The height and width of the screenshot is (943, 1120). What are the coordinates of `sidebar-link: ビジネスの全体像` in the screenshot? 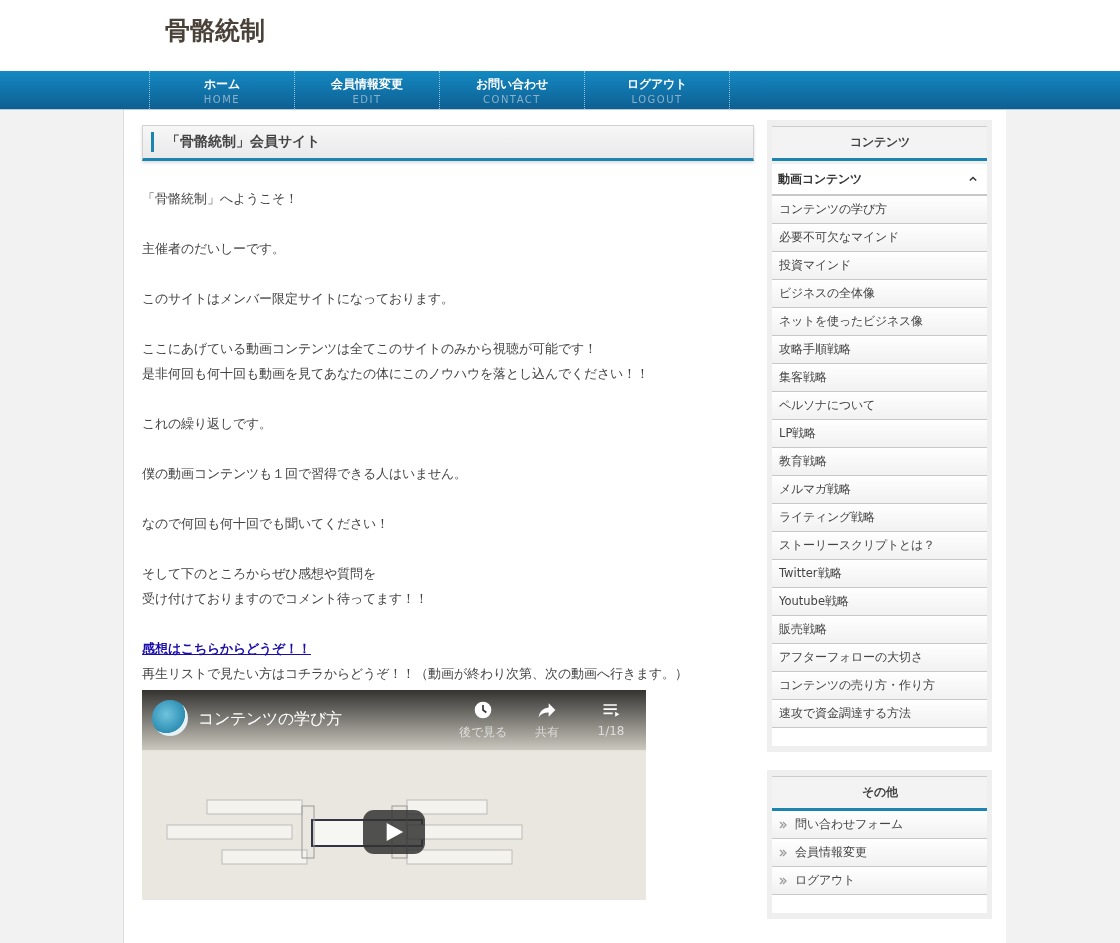 It's located at (879, 294).